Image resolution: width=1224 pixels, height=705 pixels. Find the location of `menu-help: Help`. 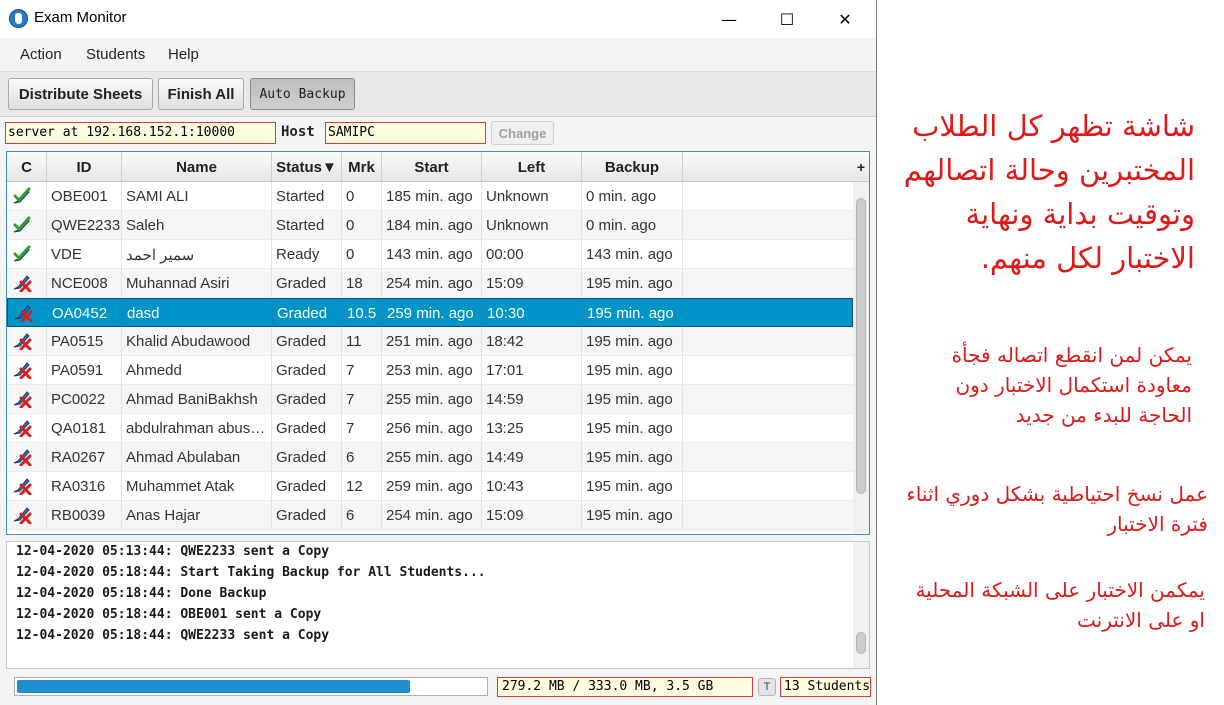

menu-help: Help is located at coordinates (183, 54).